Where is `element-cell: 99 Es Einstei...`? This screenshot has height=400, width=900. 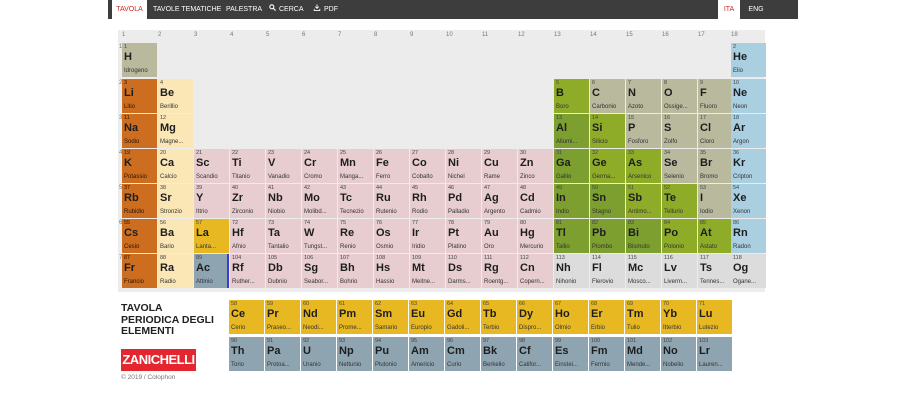 element-cell: 99 Es Einstei... is located at coordinates (570, 354).